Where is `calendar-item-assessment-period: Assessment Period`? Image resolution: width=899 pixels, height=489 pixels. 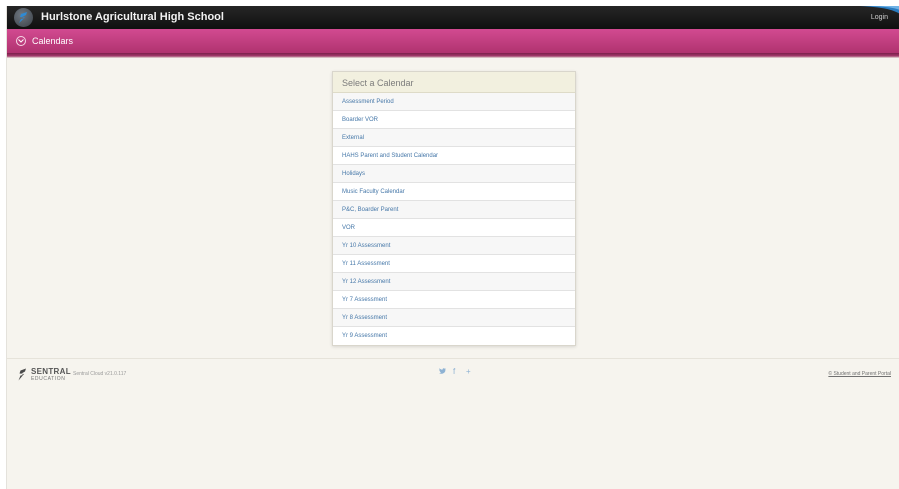 calendar-item-assessment-period: Assessment Period is located at coordinates (454, 102).